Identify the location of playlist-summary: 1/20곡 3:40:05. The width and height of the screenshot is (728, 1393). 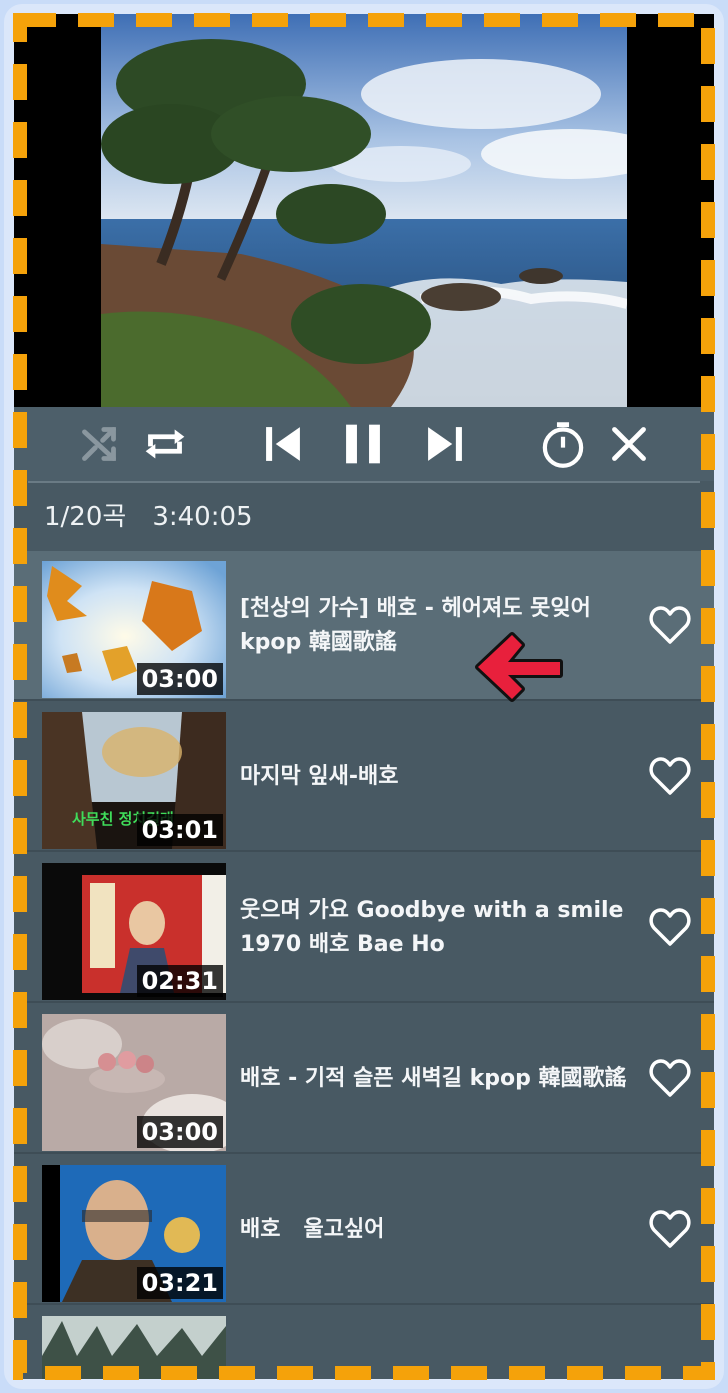
(364, 517).